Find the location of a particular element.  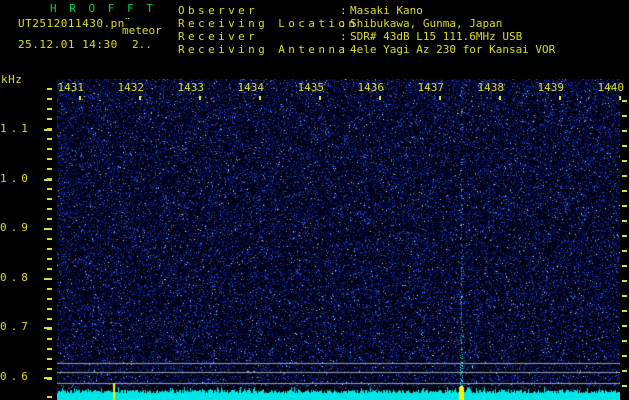

freq-axis-label: 0.8 is located at coordinates (16, 277).